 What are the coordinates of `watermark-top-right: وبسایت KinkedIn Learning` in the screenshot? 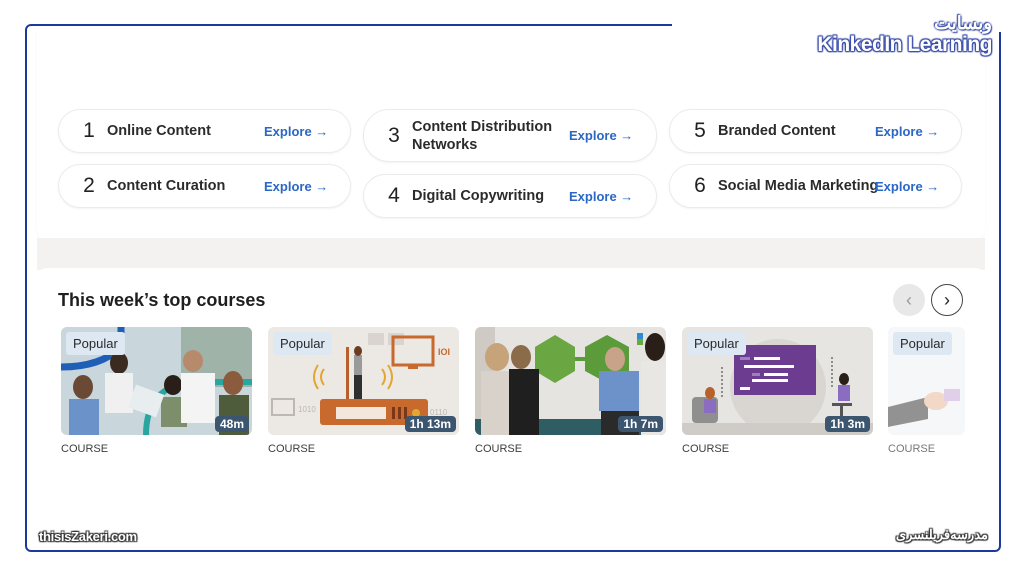 It's located at (904, 34).